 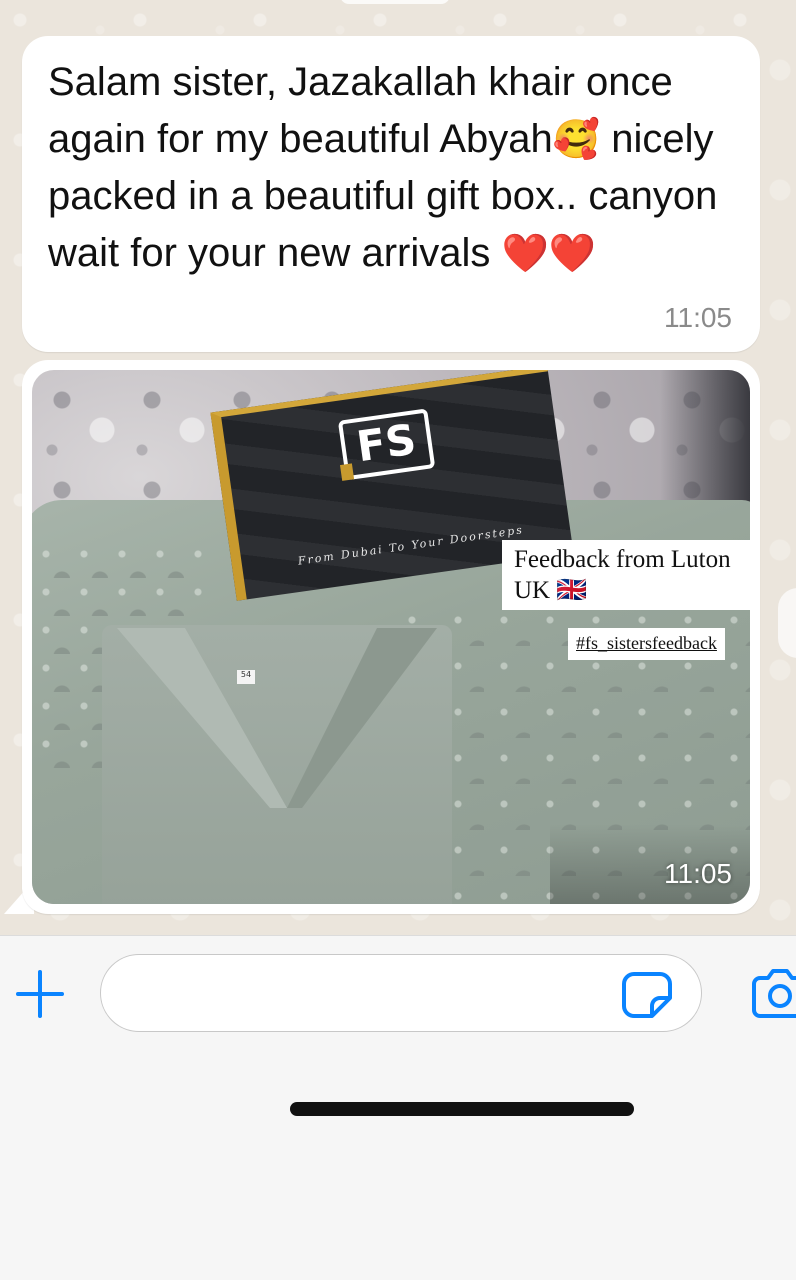 I want to click on hashtag-label: #fs_sistersfeedback, so click(x=646, y=644).